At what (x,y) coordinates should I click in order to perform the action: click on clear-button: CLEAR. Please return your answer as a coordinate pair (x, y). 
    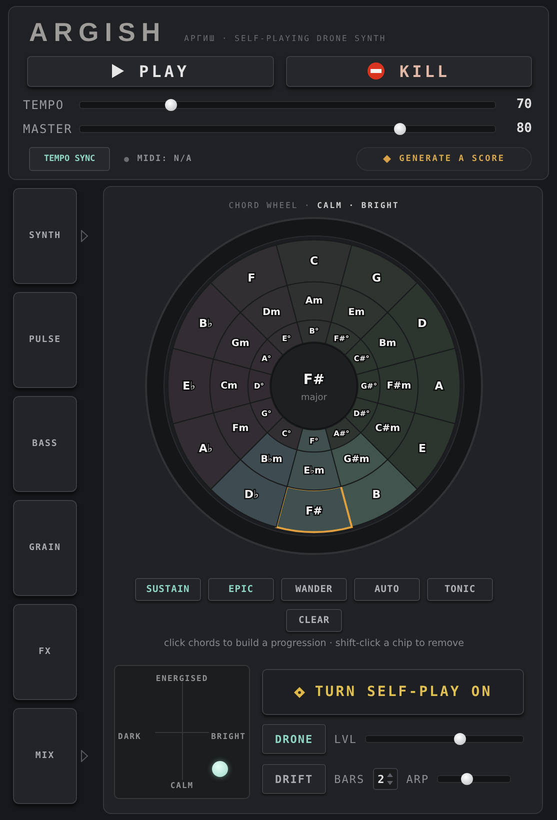
    Looking at the image, I should click on (314, 620).